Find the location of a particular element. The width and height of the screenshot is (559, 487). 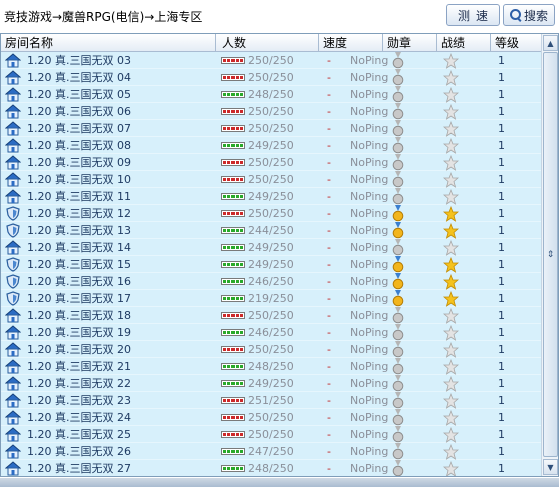

table-row: 1.20 真.三国无双 03 250/250 - NoPing 1 is located at coordinates (271, 60).